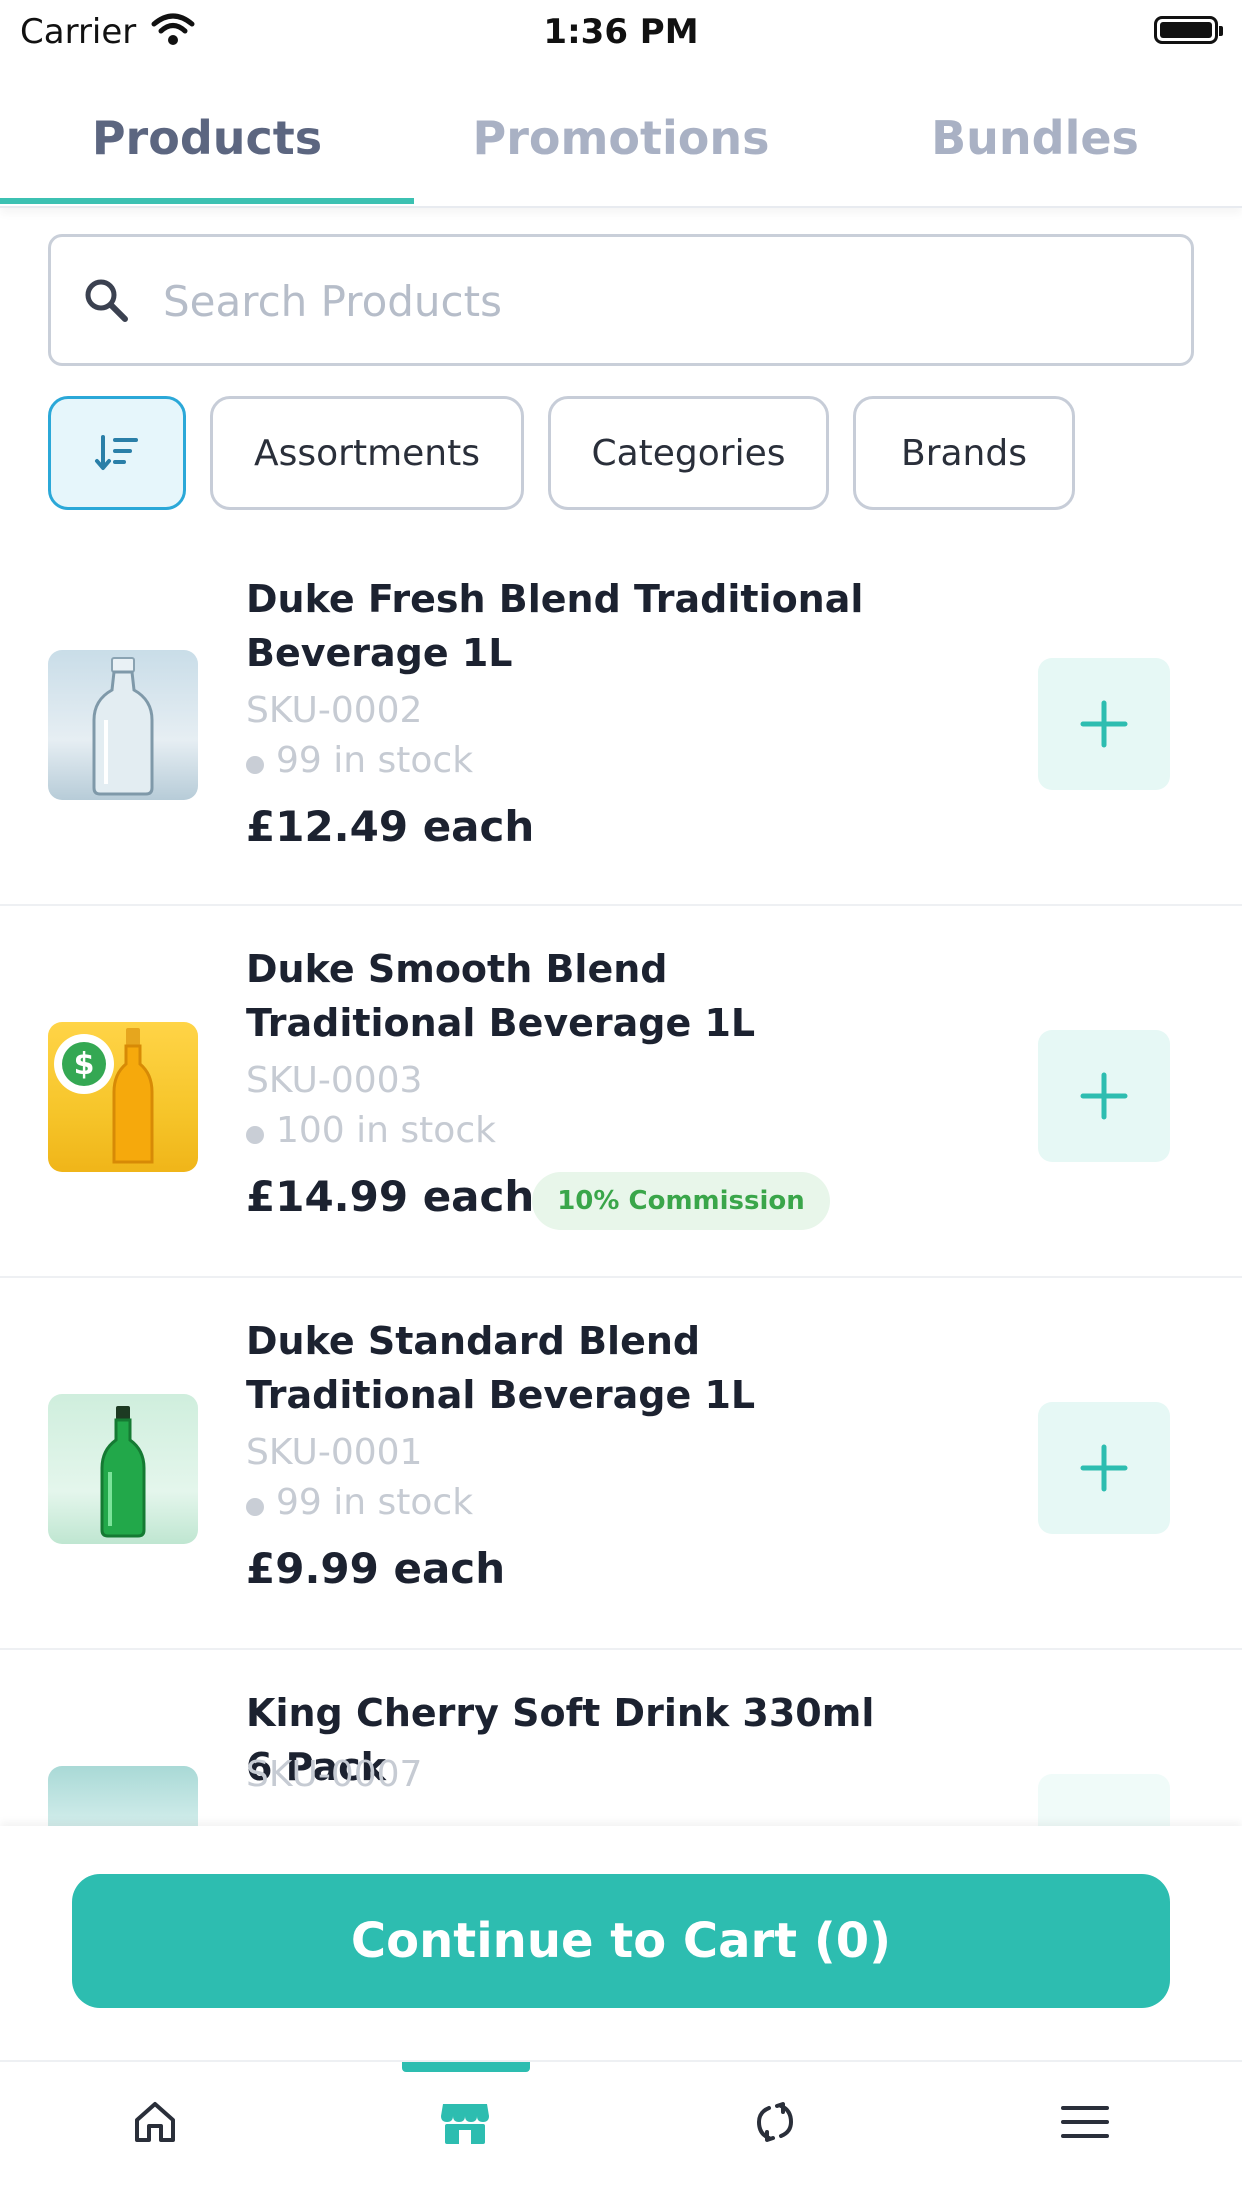  Describe the element at coordinates (681, 1201) in the screenshot. I see `commission-badge: 10% Commission` at that location.